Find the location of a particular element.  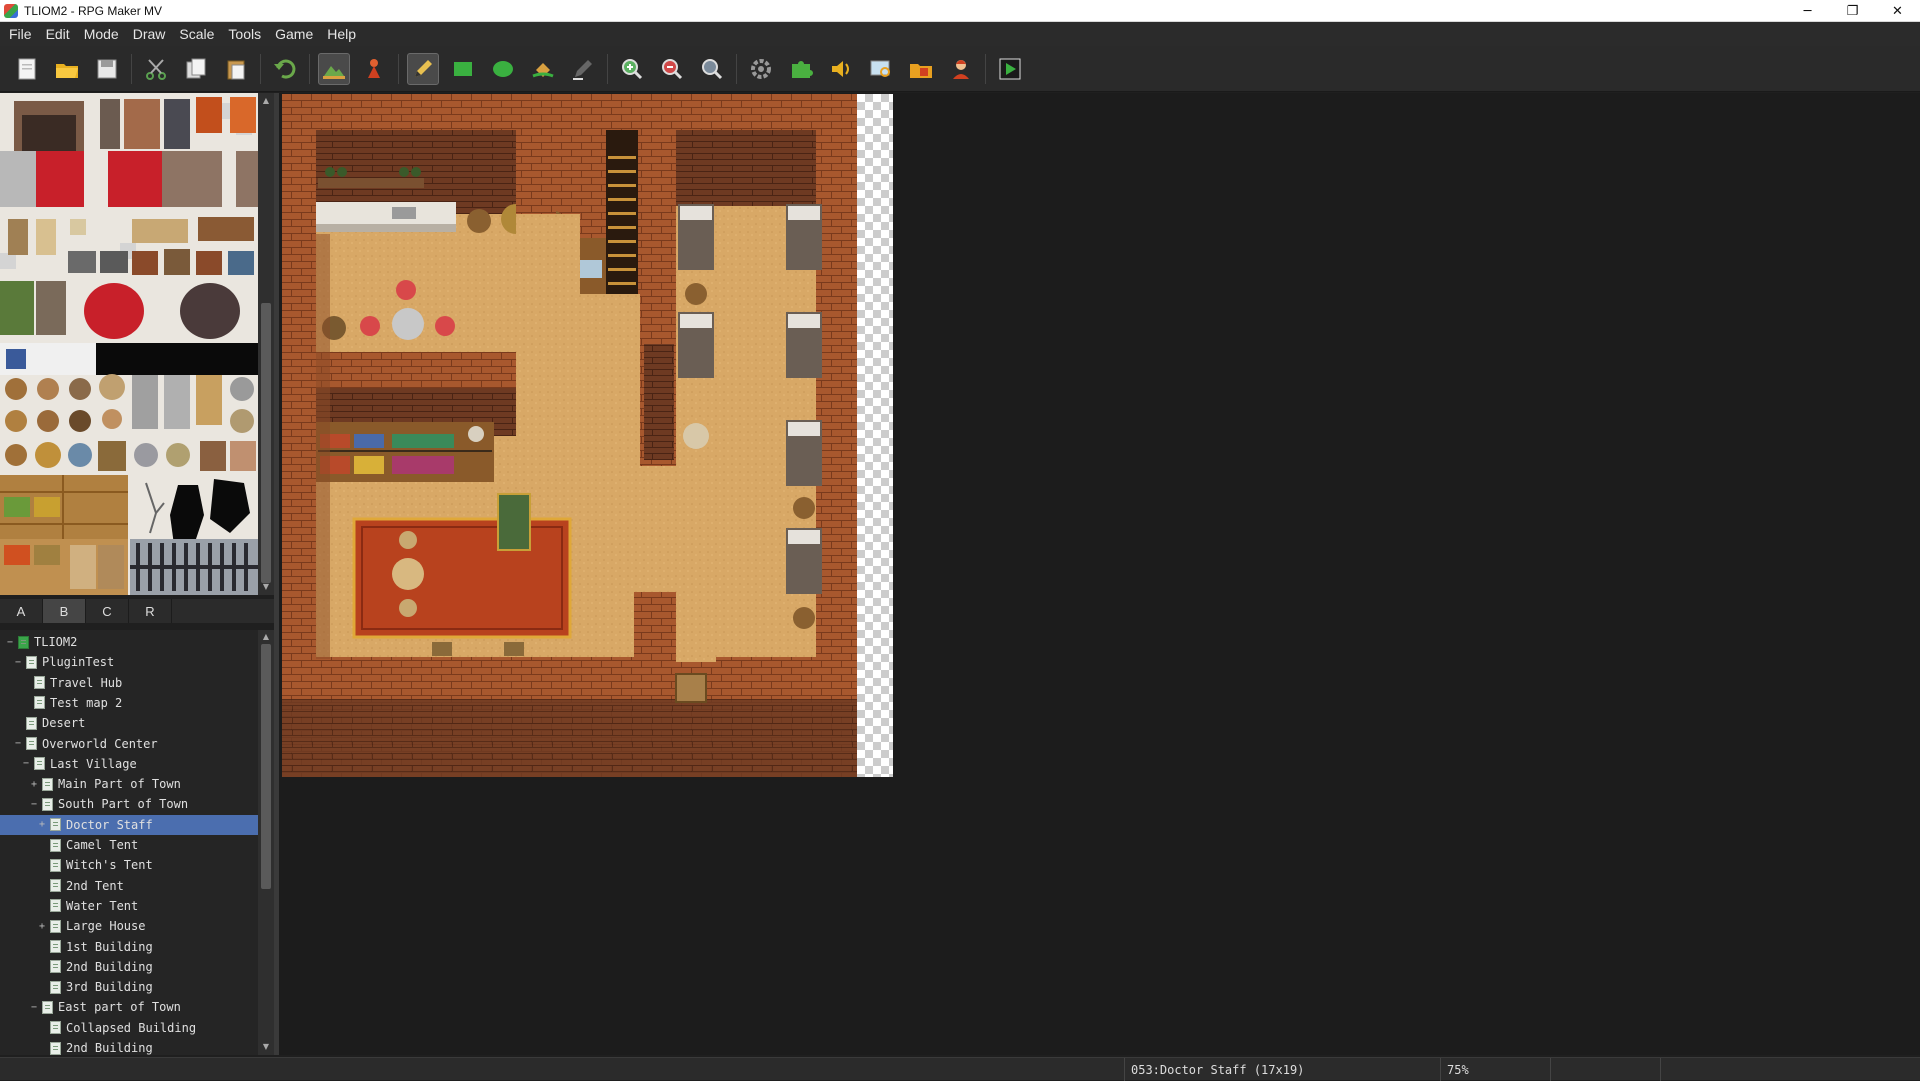

pencil-button is located at coordinates (423, 68).